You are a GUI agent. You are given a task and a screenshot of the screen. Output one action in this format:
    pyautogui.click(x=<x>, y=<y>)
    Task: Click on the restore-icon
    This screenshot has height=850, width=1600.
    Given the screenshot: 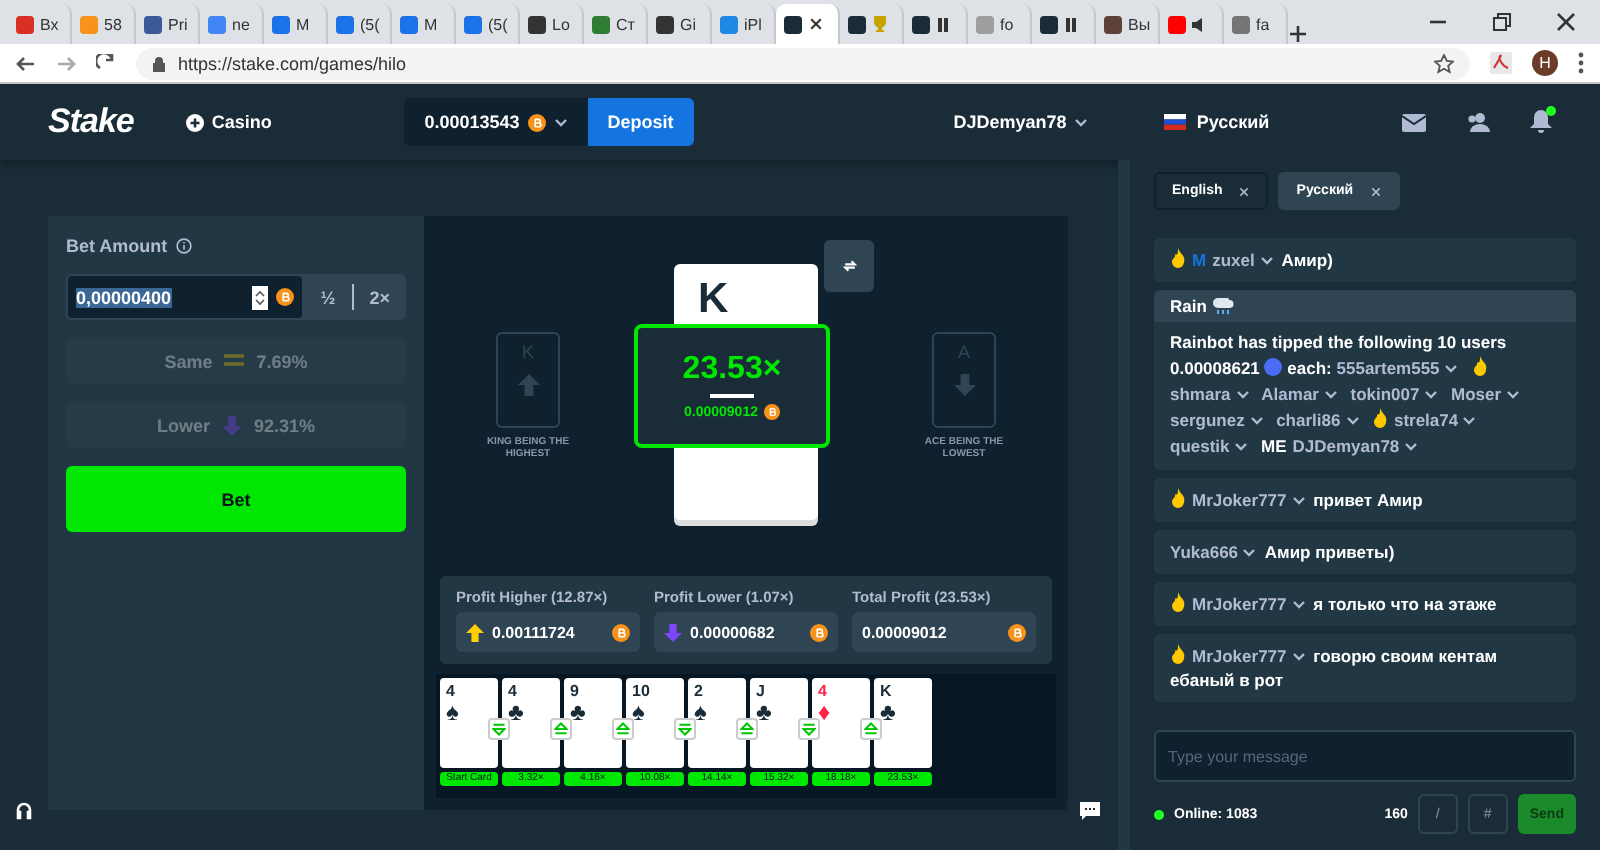 What is the action you would take?
    pyautogui.click(x=1502, y=22)
    